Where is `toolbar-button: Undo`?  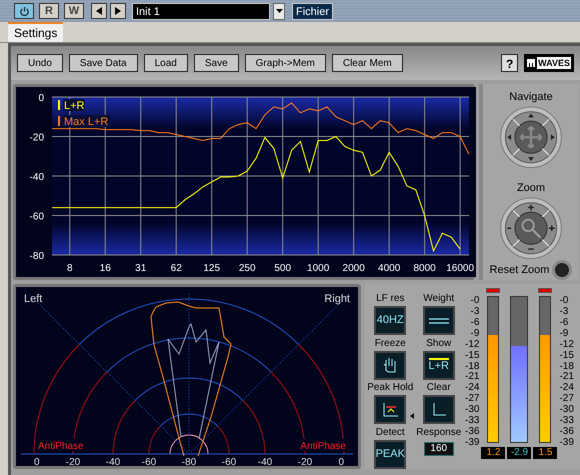
toolbar-button: Undo is located at coordinates (40, 63).